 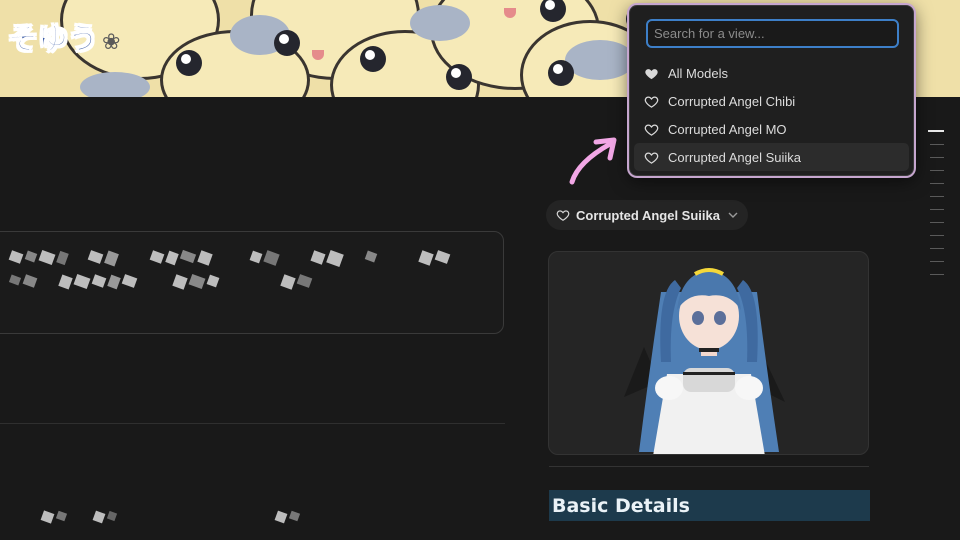 What do you see at coordinates (593, 161) in the screenshot?
I see `pointer-arrow-icon` at bounding box center [593, 161].